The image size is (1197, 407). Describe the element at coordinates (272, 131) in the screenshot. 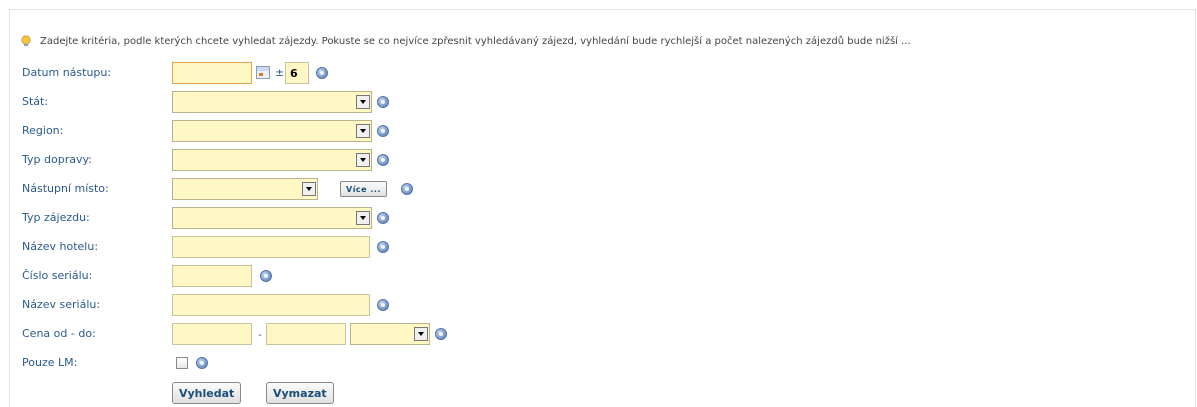

I see `region-select` at that location.